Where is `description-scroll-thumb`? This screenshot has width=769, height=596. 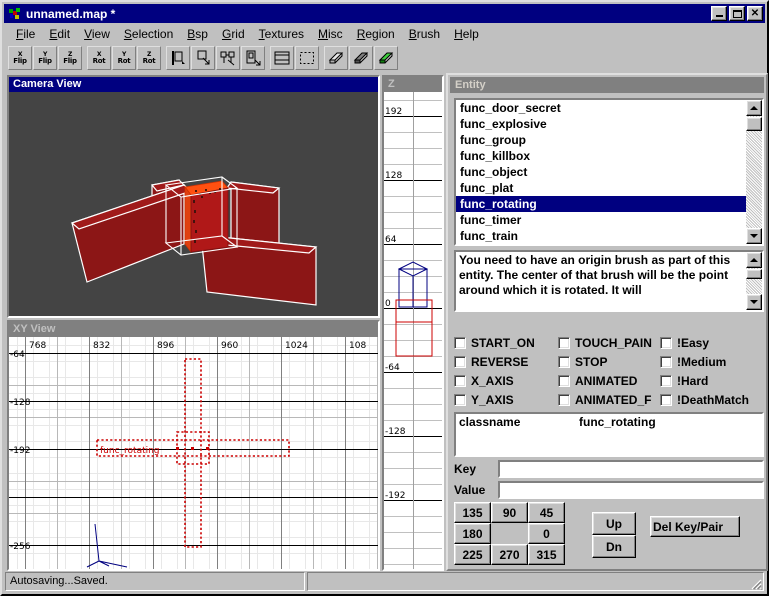 description-scroll-thumb is located at coordinates (754, 274).